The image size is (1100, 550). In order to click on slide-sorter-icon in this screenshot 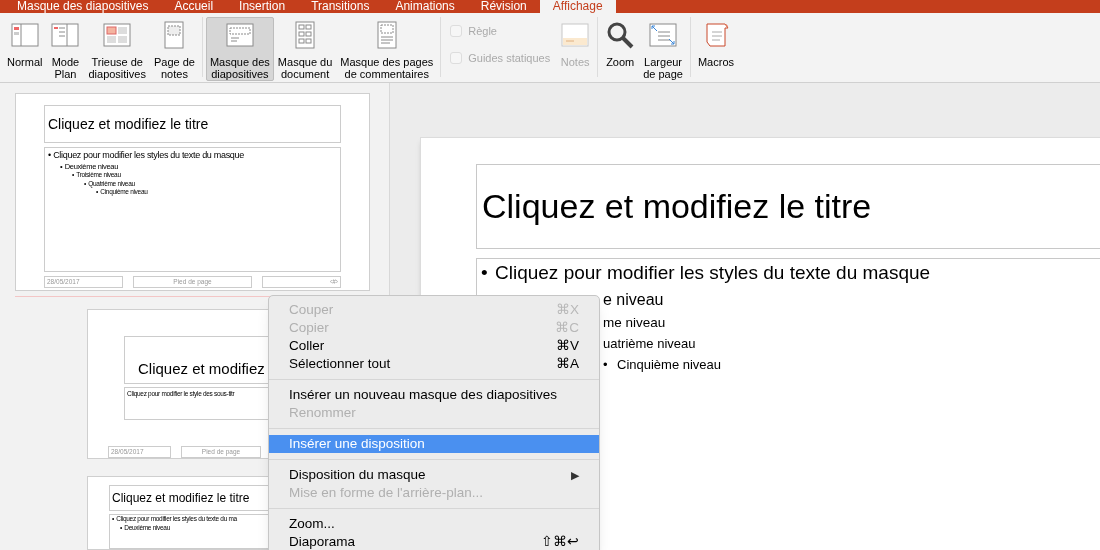, I will do `click(117, 35)`.